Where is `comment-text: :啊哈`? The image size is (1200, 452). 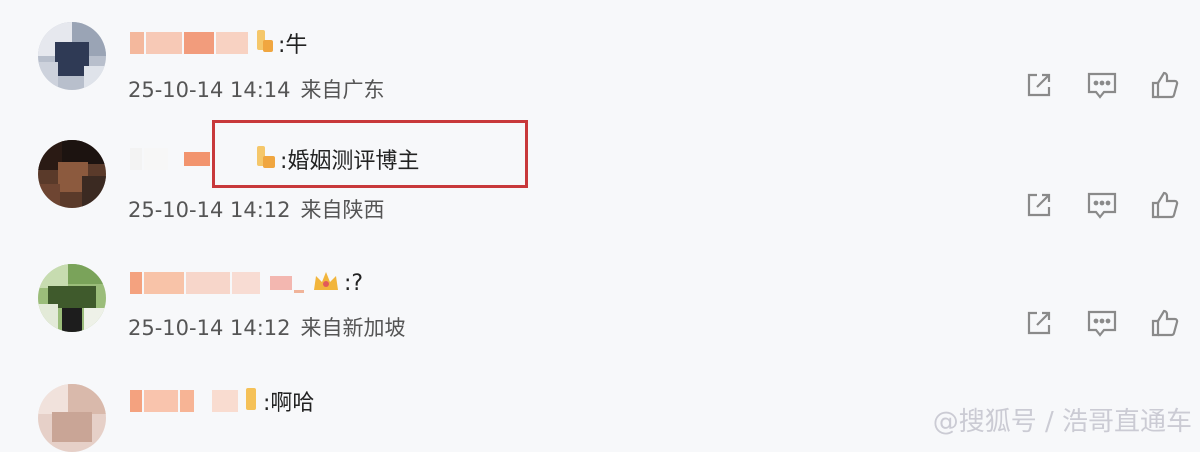
comment-text: :啊哈 is located at coordinates (289, 403).